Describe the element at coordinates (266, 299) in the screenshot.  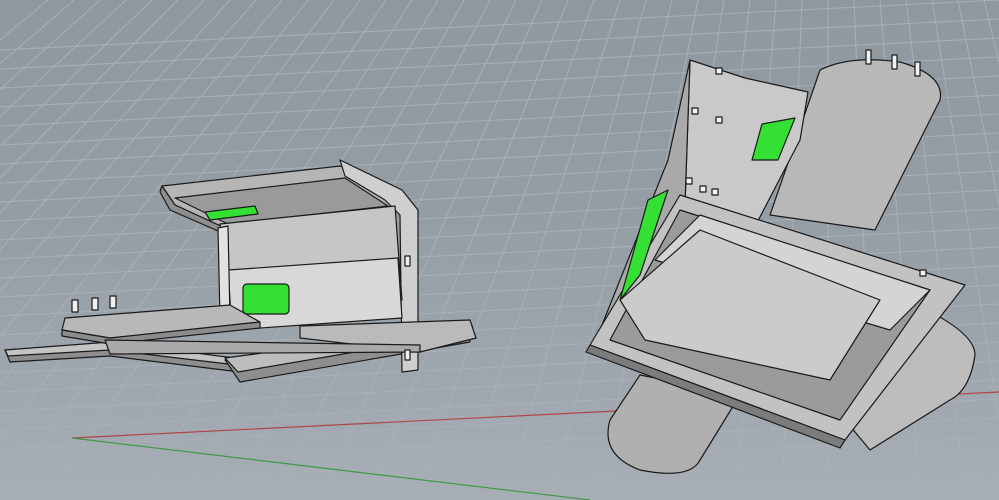
I see `left-green-face-large` at that location.